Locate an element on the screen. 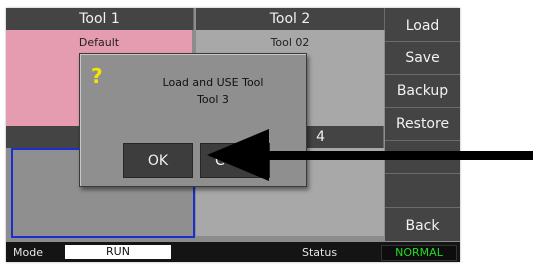 The height and width of the screenshot is (264, 533). back-button: Back is located at coordinates (422, 224).